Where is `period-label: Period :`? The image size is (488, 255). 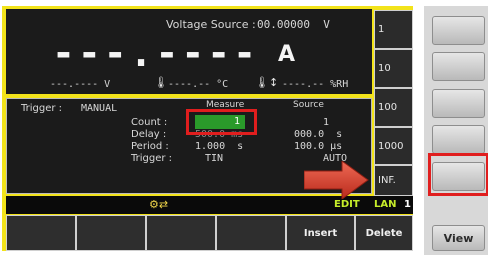 period-label: Period : is located at coordinates (150, 146).